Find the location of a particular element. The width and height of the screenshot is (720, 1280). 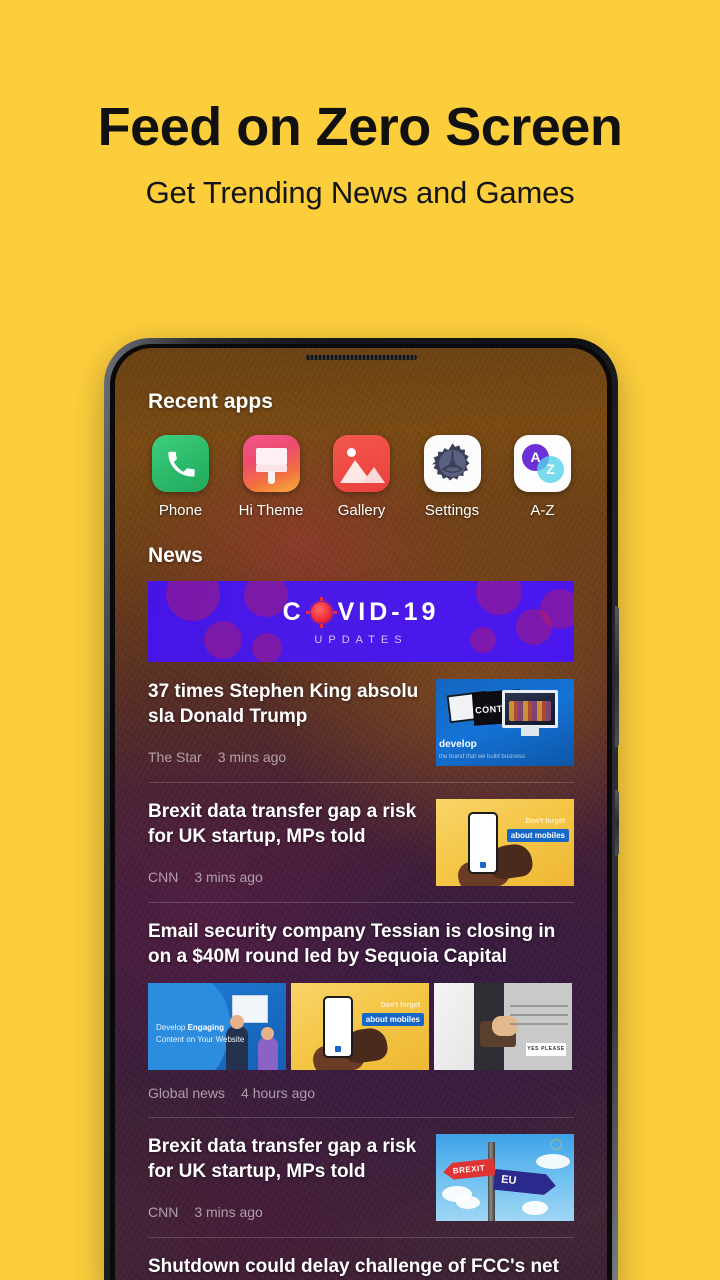

news-section-title: News is located at coordinates (175, 555).